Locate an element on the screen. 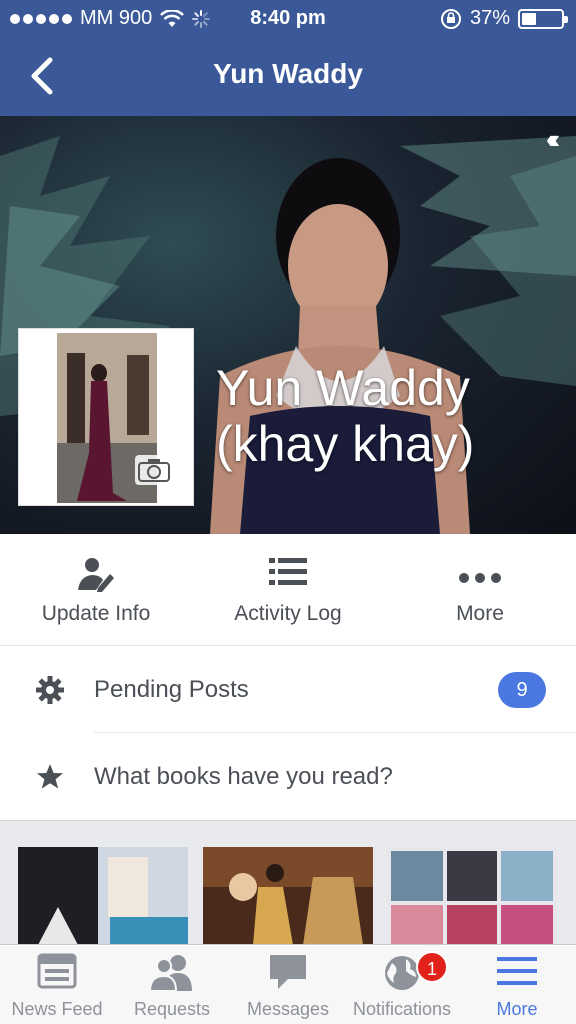 Image resolution: width=576 pixels, height=1024 pixels. status-bar: MM 900 8:40 pm 37% is located at coordinates (288, 19).